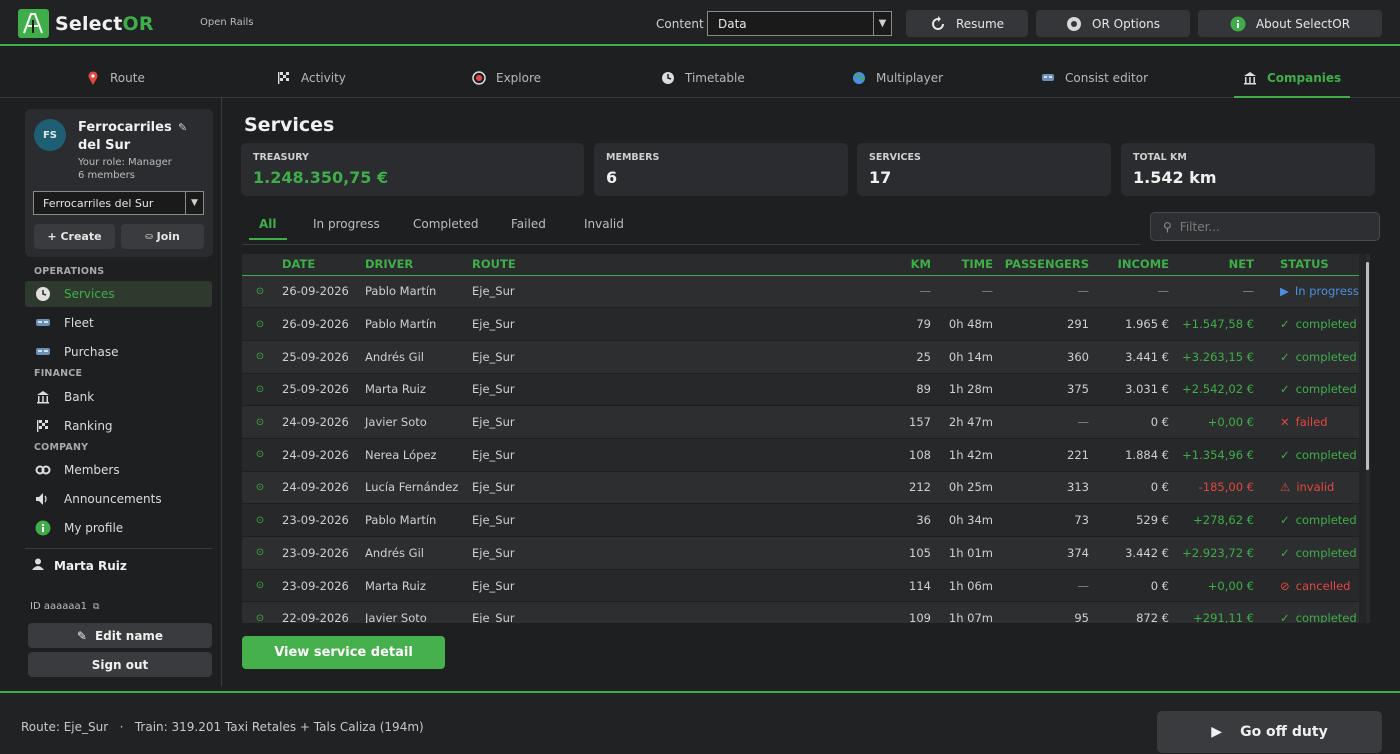 This screenshot has height=754, width=1400. I want to click on app-logo, so click(33, 23).